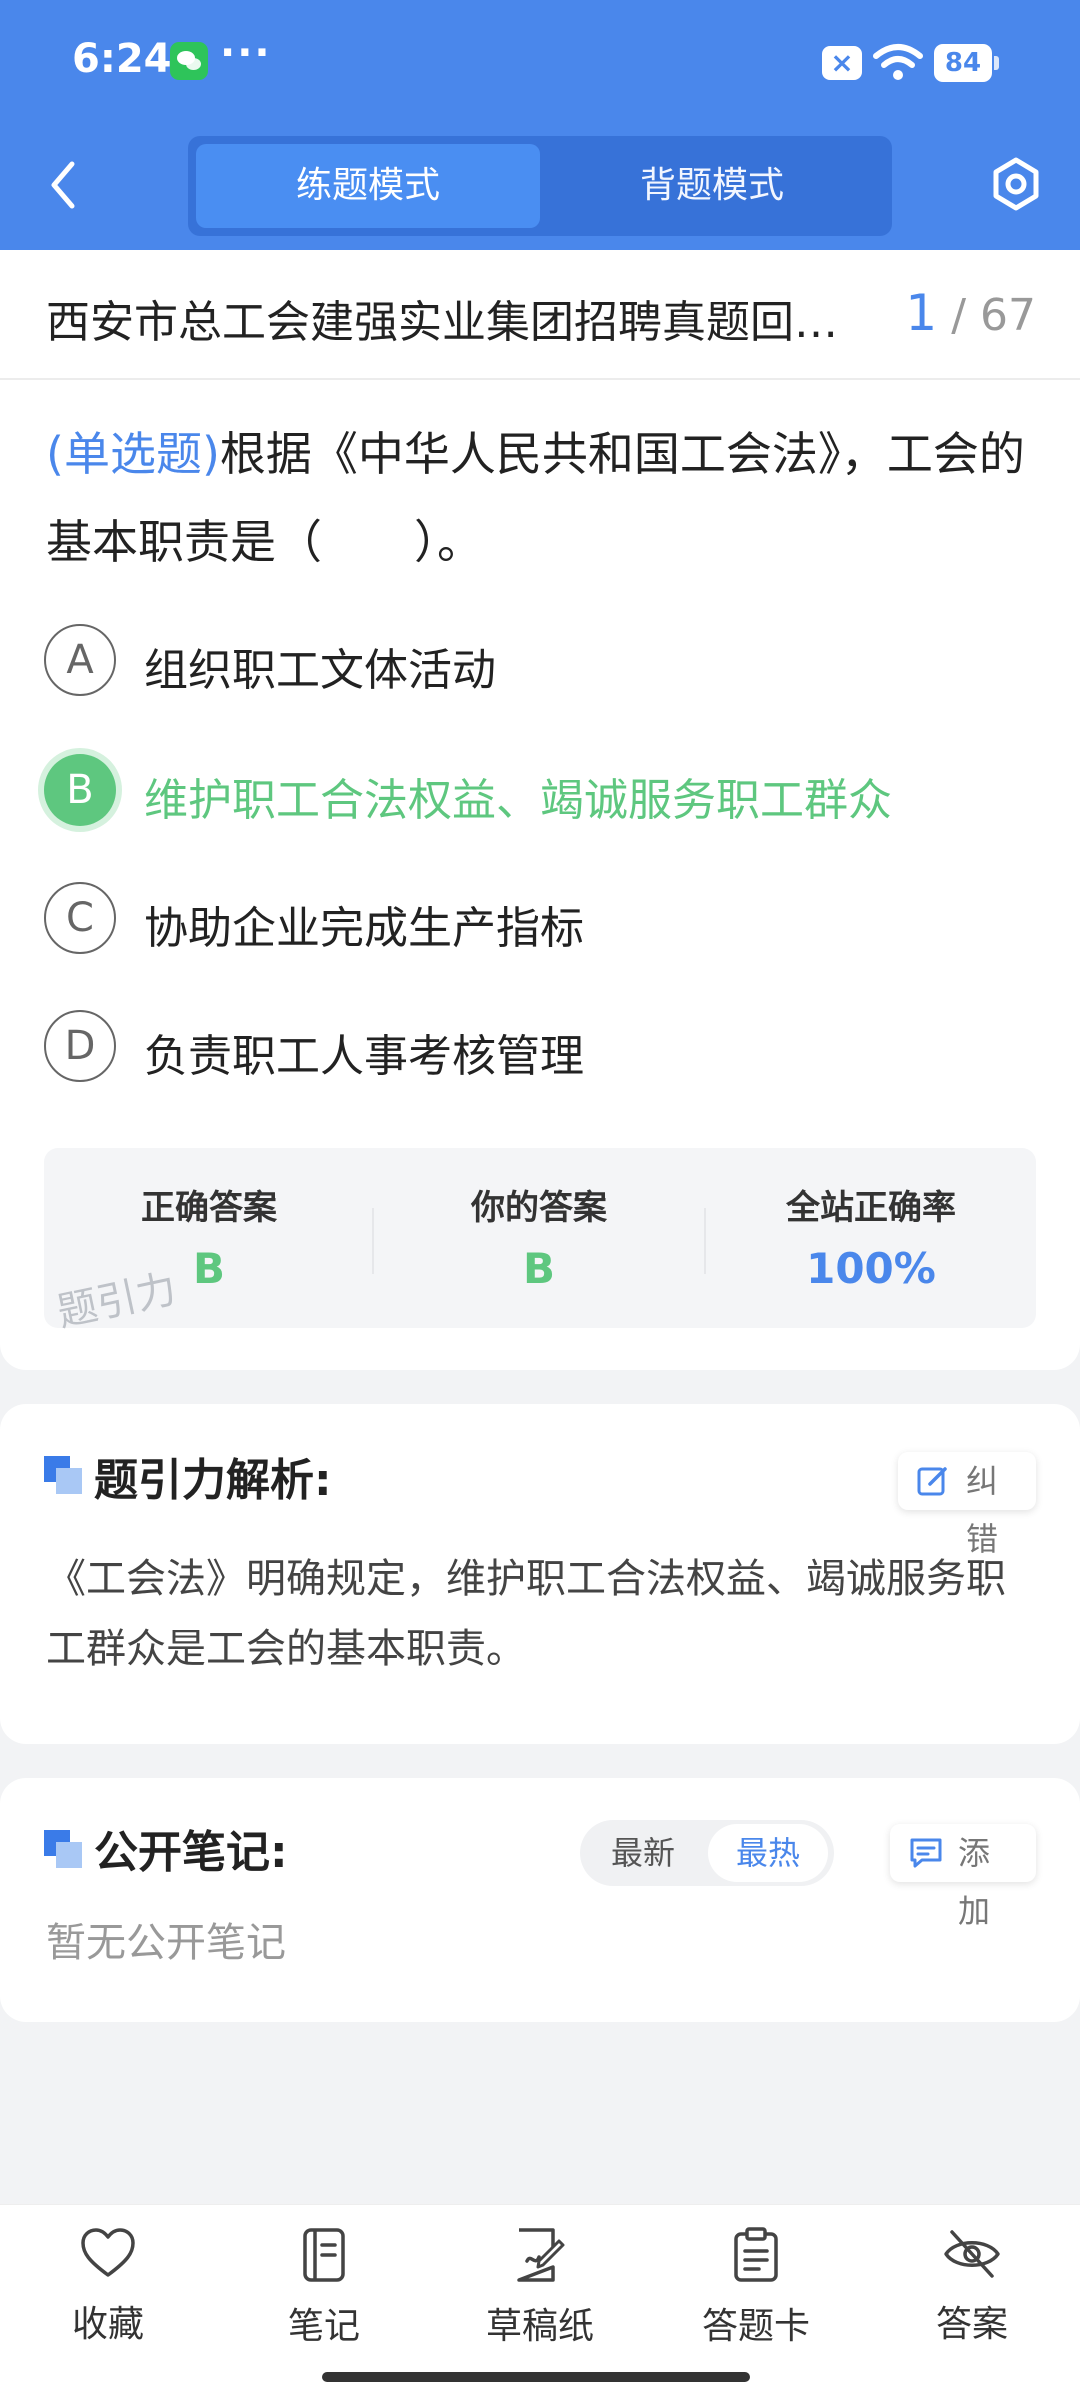  What do you see at coordinates (643, 1853) in the screenshot?
I see `sort-latest-button: 最新` at bounding box center [643, 1853].